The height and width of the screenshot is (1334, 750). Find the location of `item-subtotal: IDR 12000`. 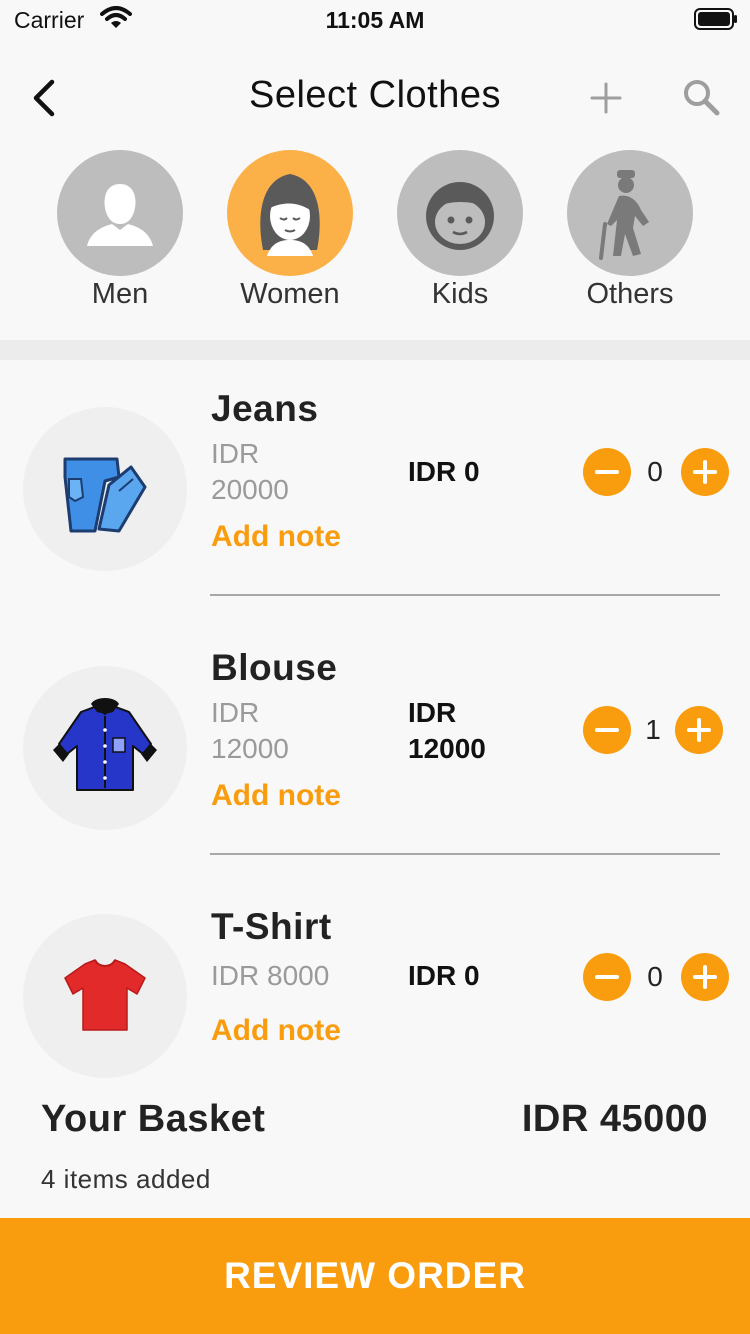

item-subtotal: IDR 12000 is located at coordinates (447, 730).